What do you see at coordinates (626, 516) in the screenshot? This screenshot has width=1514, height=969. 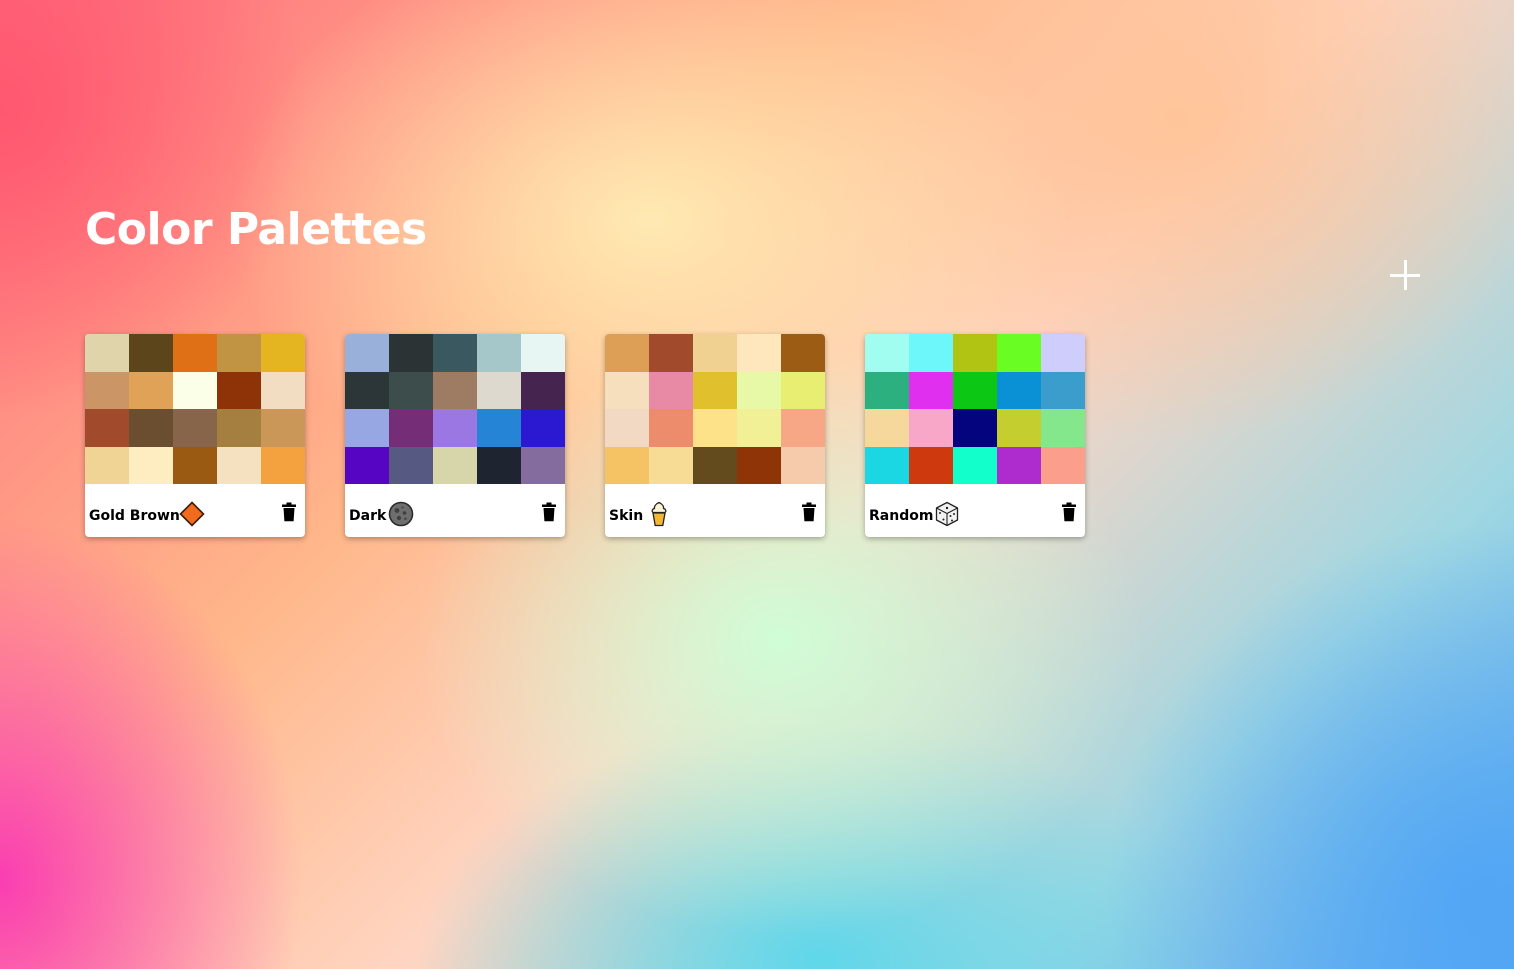 I see `palette-name: Skin` at bounding box center [626, 516].